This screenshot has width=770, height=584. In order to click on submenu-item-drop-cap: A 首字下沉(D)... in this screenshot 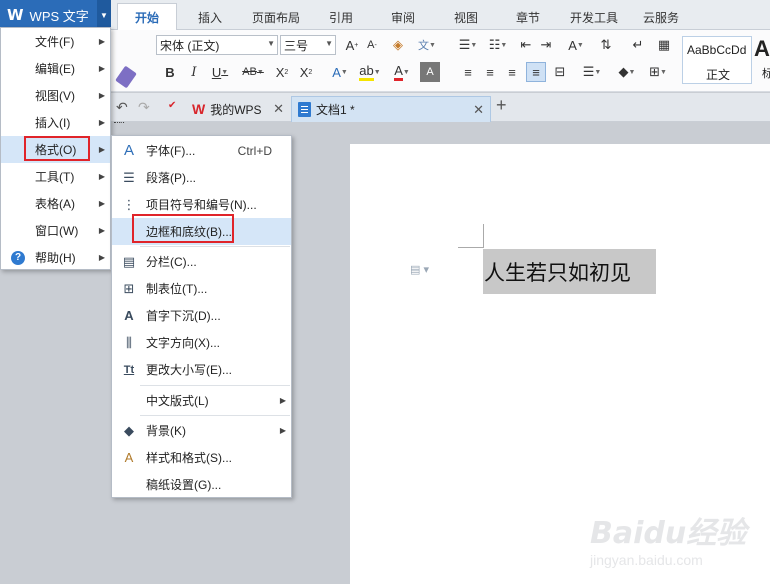, I will do `click(201, 315)`.